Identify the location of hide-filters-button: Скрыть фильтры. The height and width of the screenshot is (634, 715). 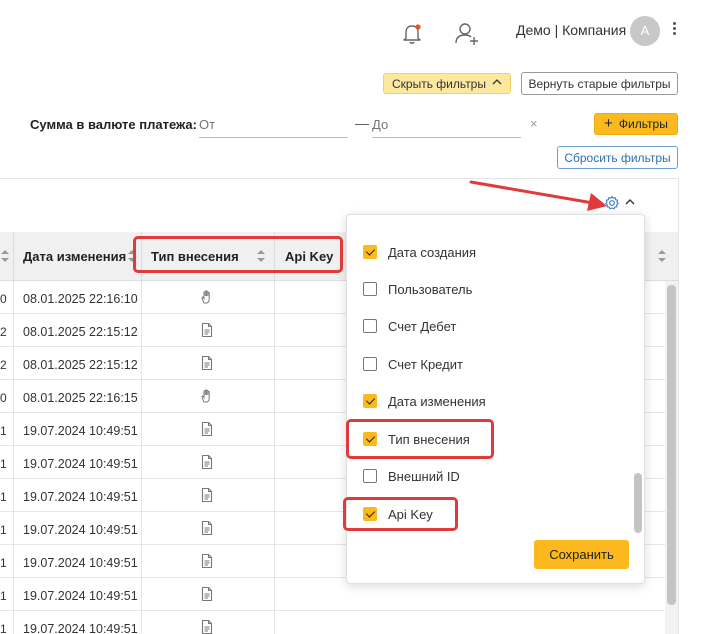
(447, 83).